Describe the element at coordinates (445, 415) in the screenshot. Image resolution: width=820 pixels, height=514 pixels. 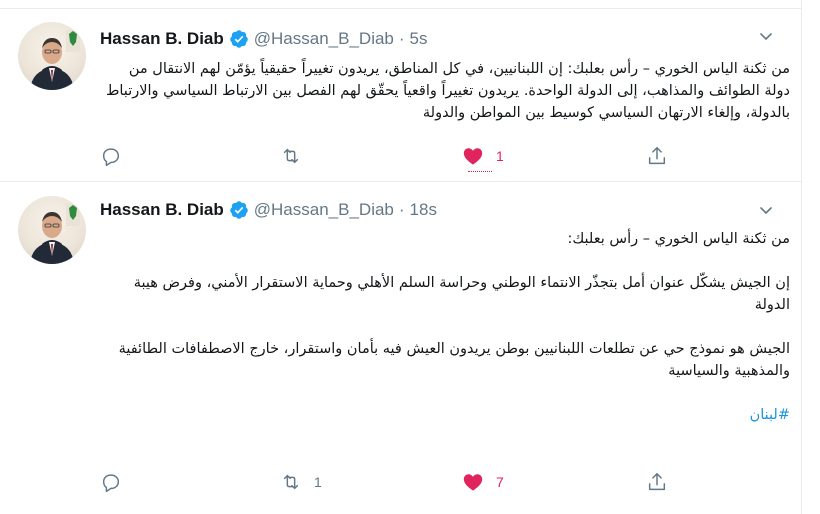
I see `hashtag-link: #لبنان` at that location.